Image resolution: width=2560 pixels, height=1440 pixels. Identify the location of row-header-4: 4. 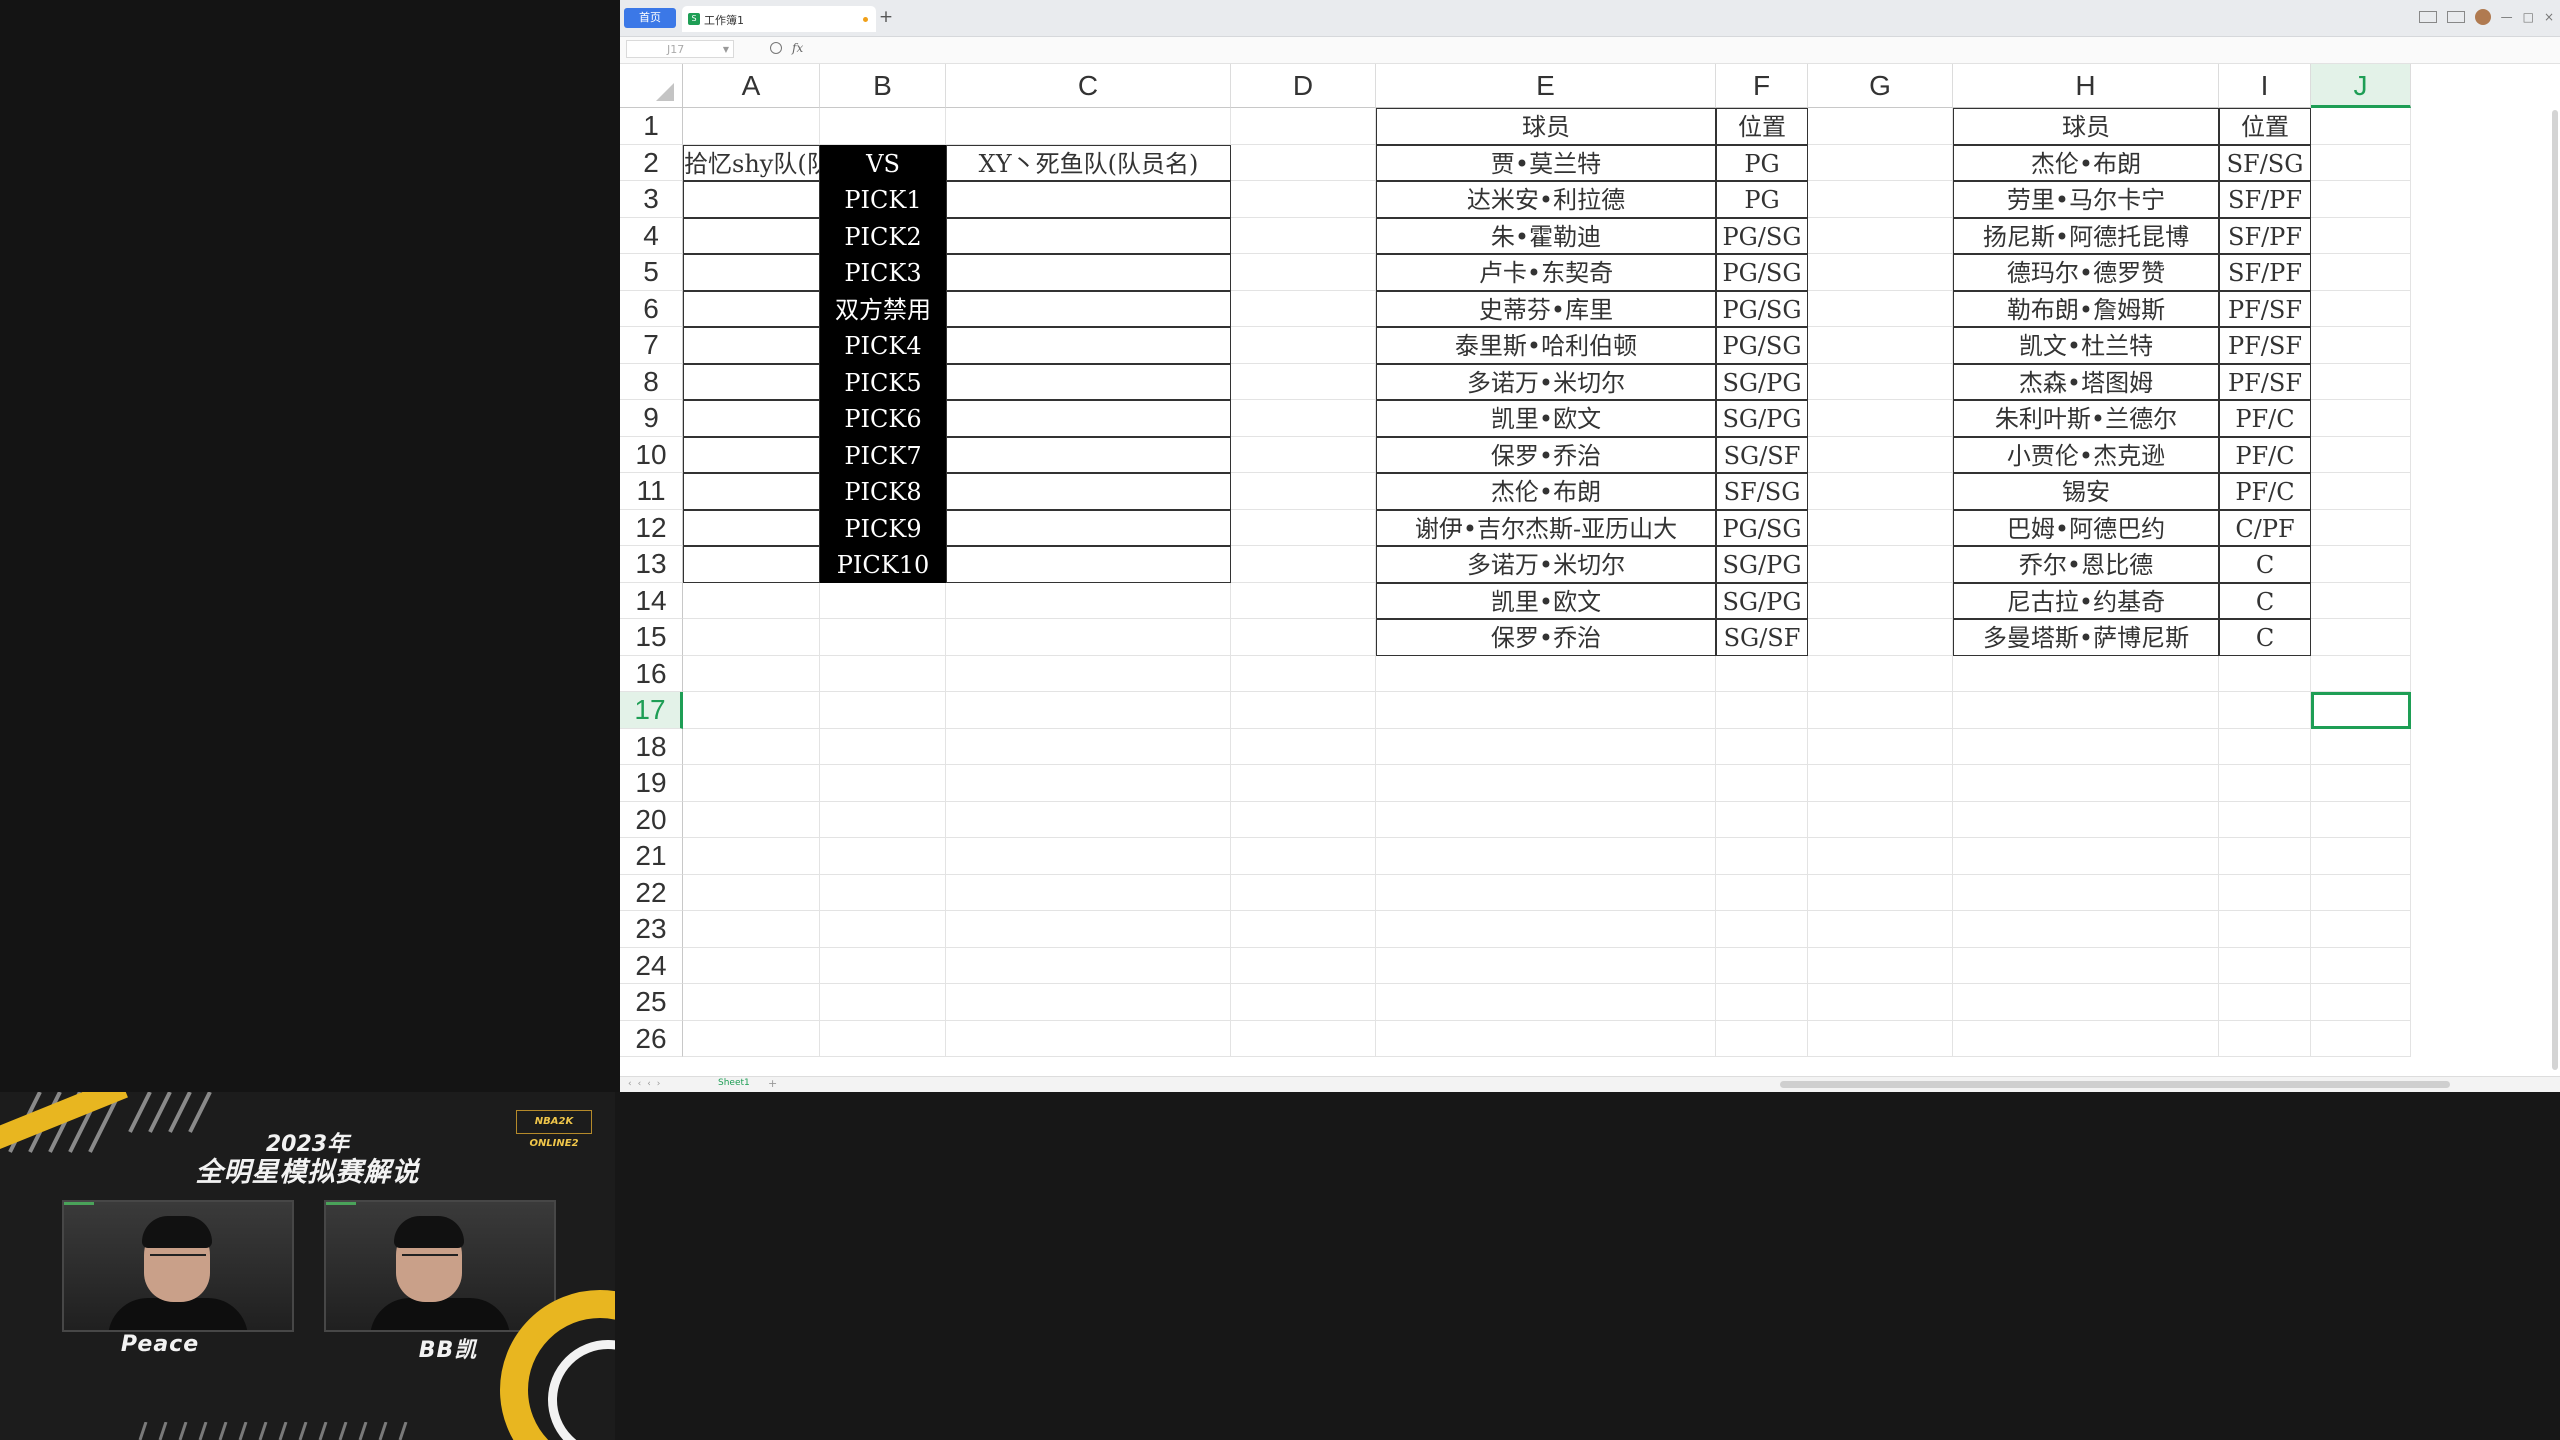
(651, 235).